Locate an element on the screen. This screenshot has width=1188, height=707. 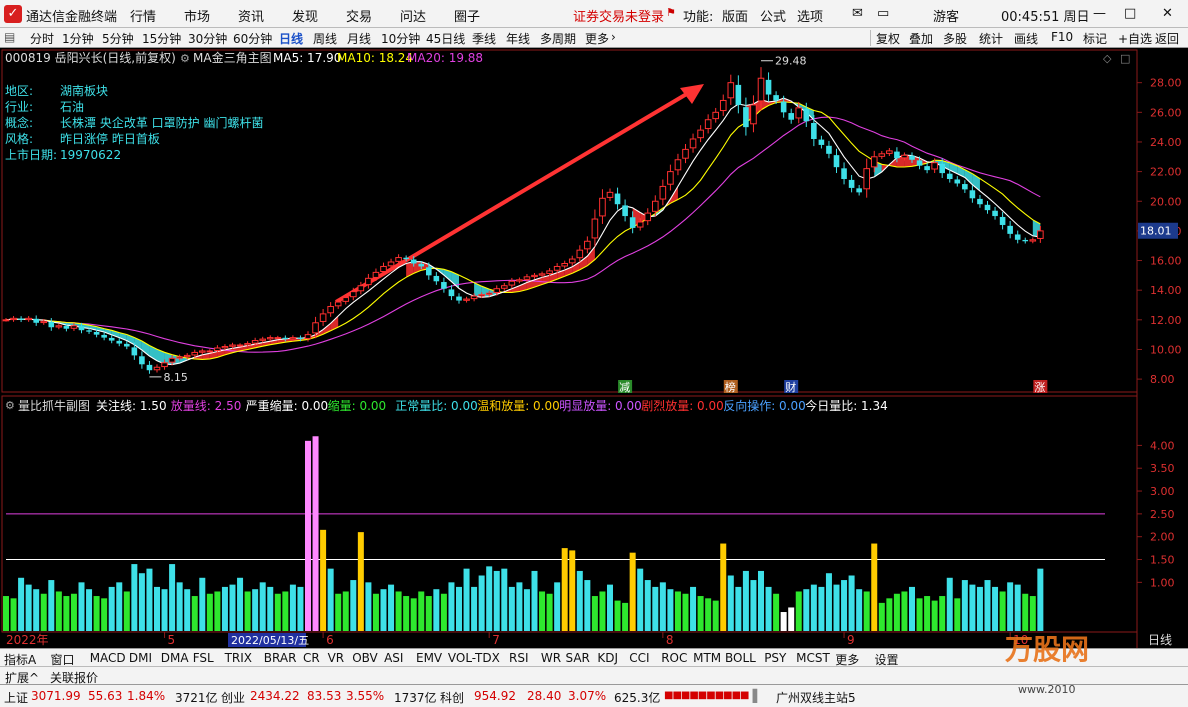
indicator-tab-dmi: DMI is located at coordinates (140, 658).